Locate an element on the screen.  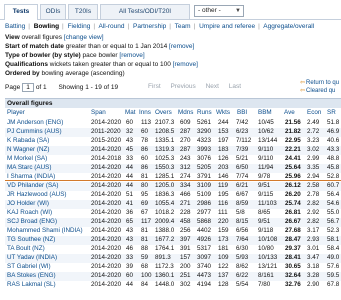
col-sr: SR is located at coordinates (331, 112).